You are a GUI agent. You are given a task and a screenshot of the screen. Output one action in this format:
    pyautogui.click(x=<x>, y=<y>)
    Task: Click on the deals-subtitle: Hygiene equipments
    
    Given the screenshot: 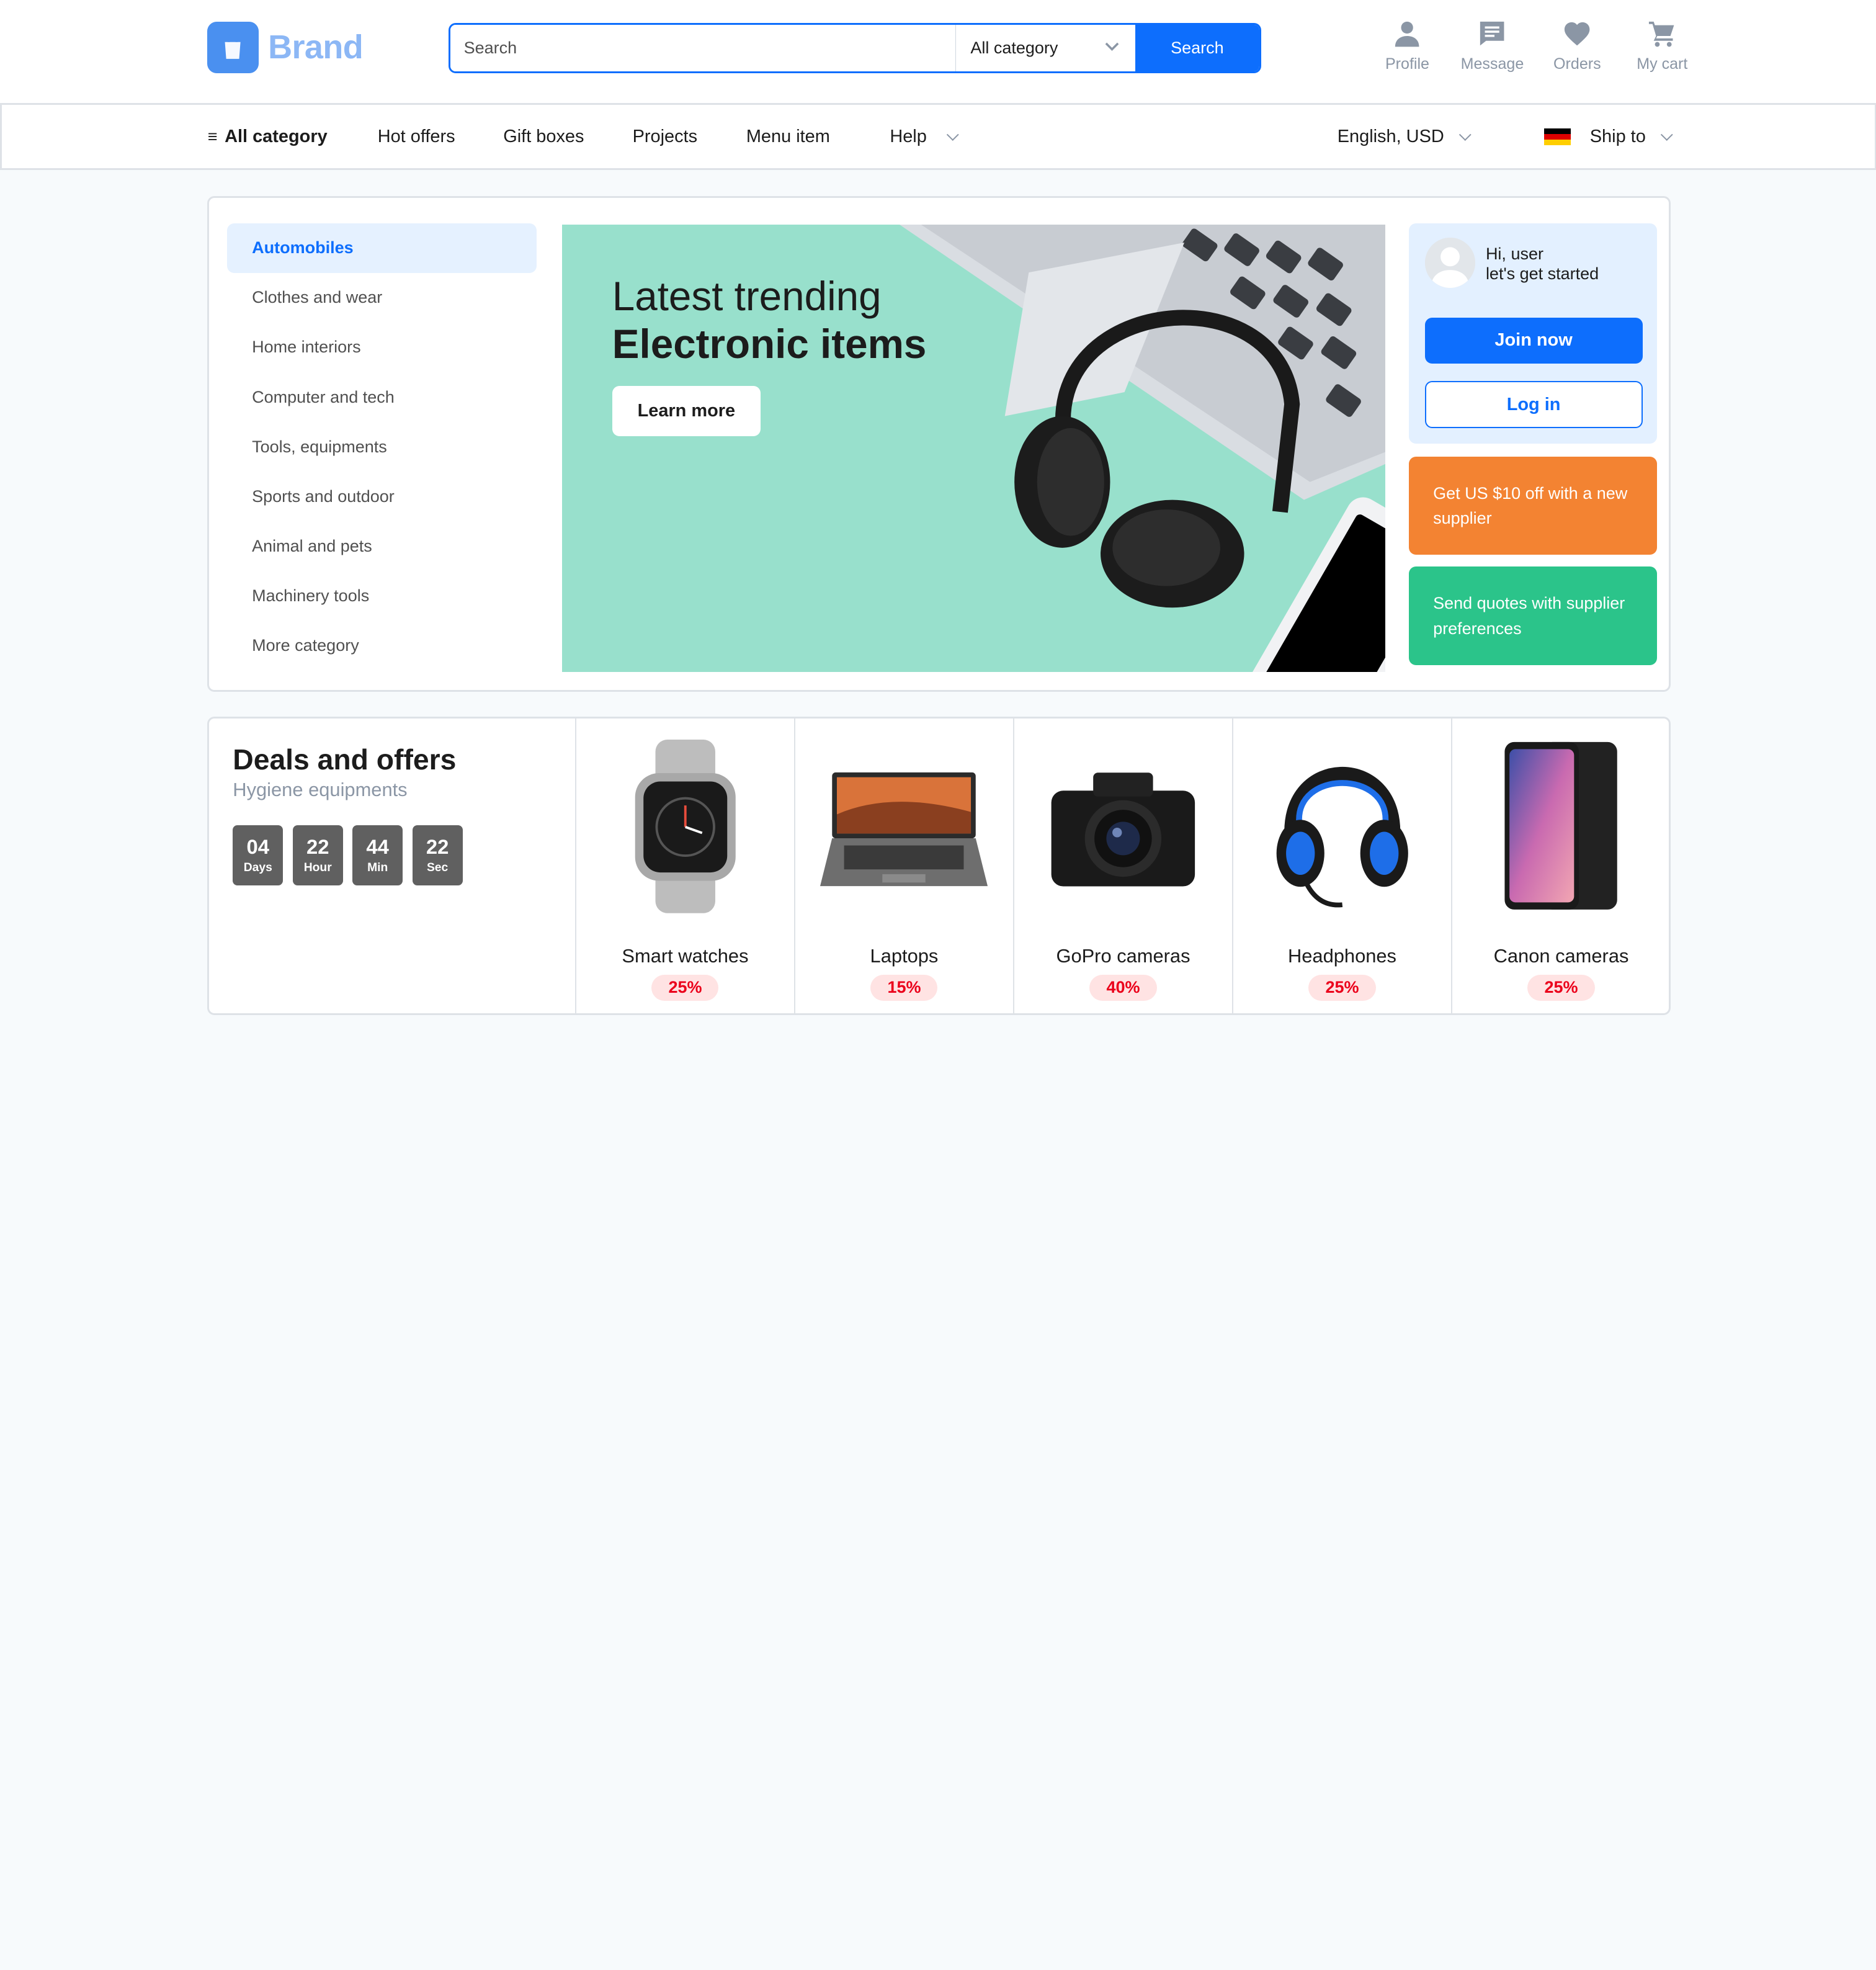 What is the action you would take?
    pyautogui.click(x=320, y=789)
    